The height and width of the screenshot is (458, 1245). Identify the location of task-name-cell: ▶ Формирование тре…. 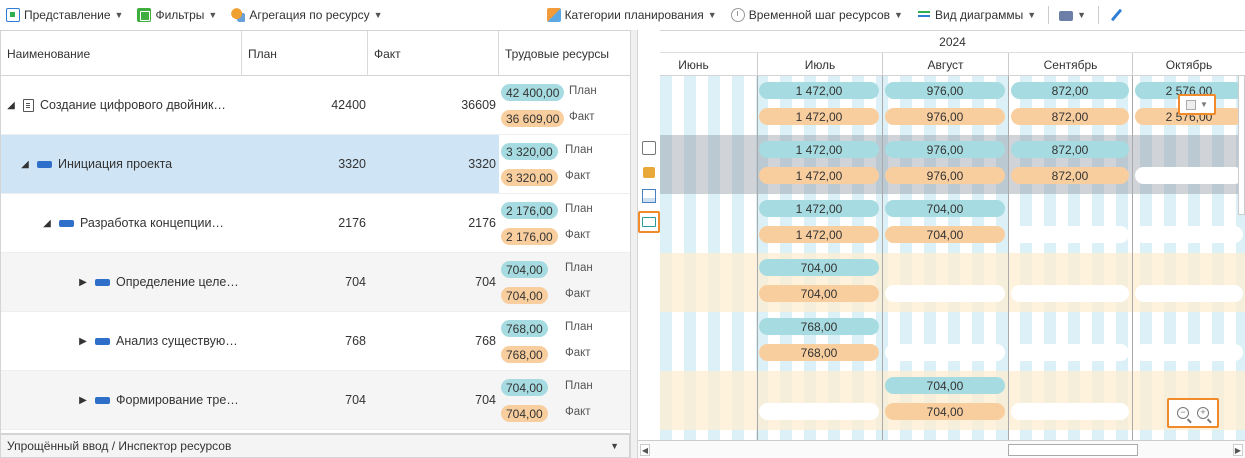
(158, 400).